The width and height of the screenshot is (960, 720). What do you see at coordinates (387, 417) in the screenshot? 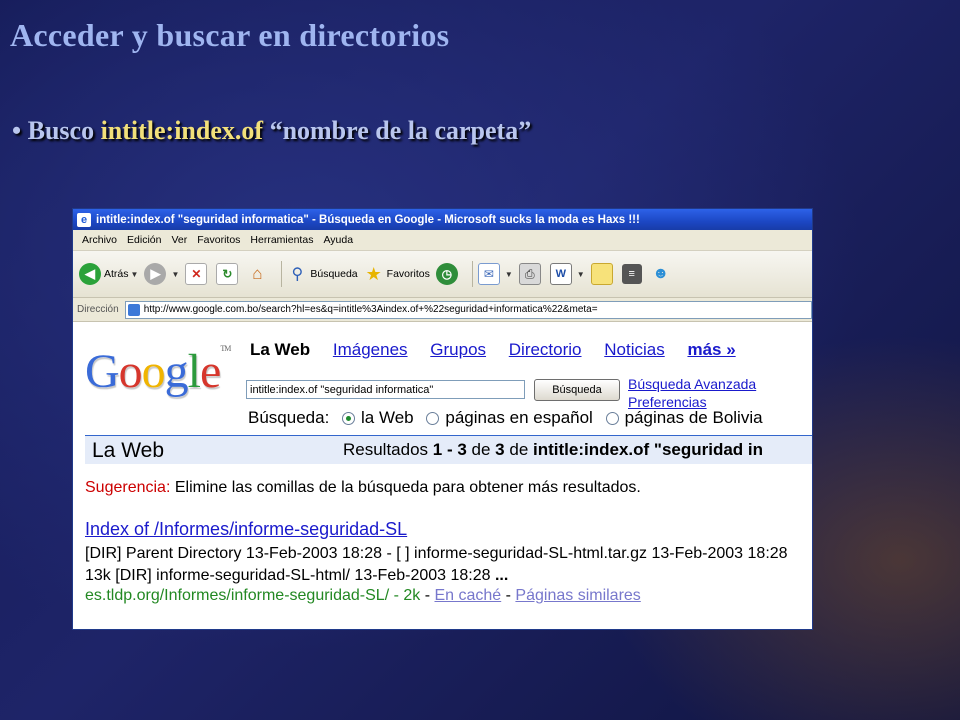
I see `scope-option-web: la Web` at bounding box center [387, 417].